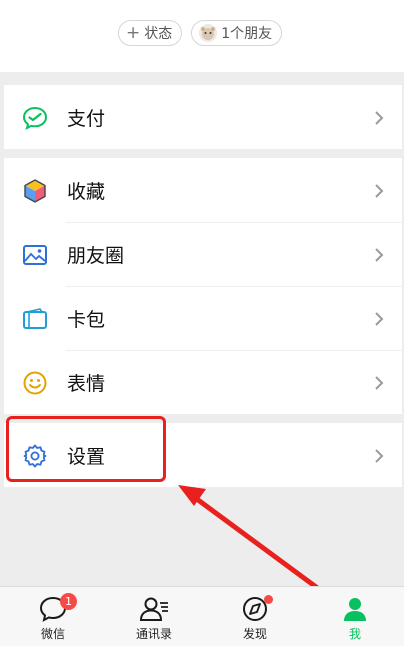 The width and height of the screenshot is (404, 646). I want to click on tab-me: 我, so click(355, 619).